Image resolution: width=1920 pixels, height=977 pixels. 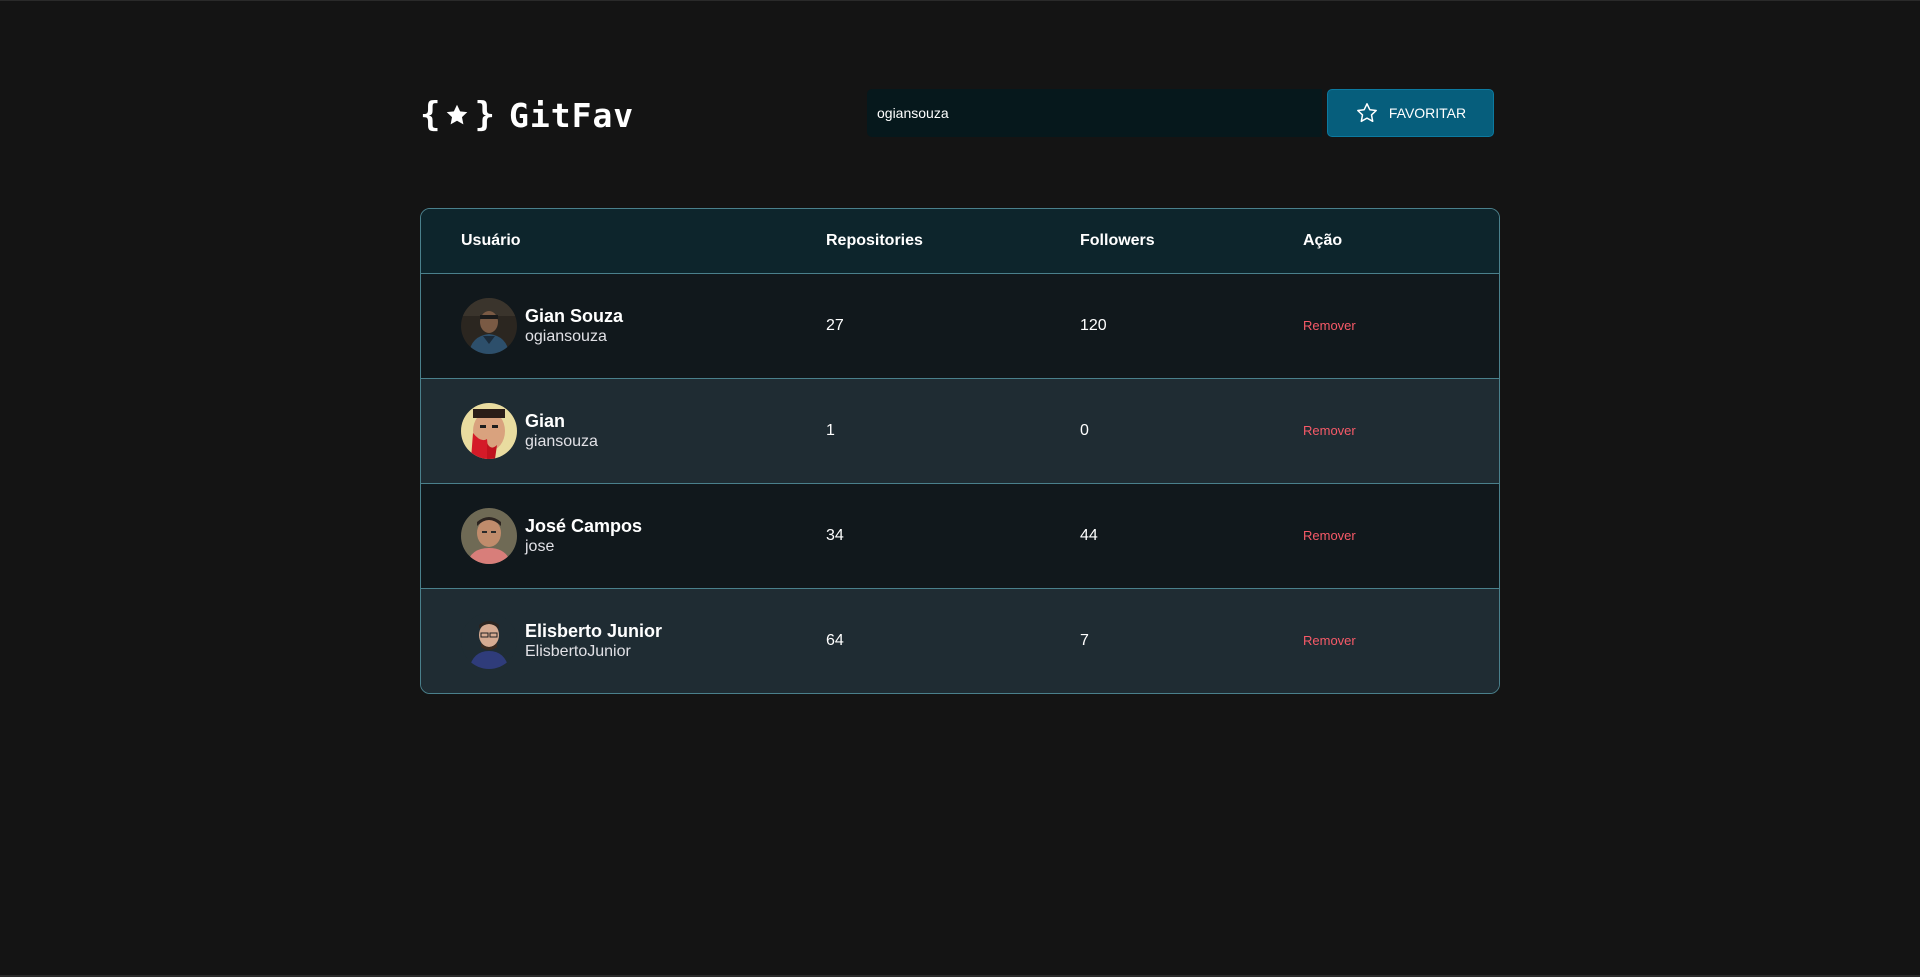 I want to click on user-login: giansouza, so click(x=561, y=442).